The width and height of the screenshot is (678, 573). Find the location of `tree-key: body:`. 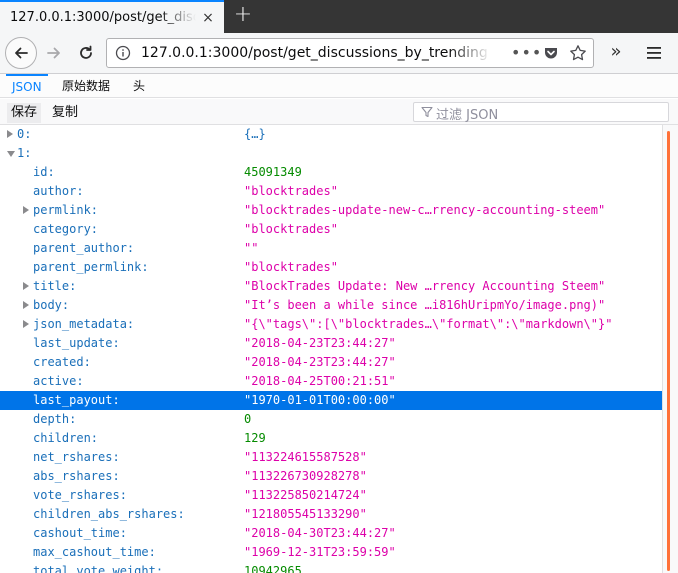

tree-key: body: is located at coordinates (51, 305).